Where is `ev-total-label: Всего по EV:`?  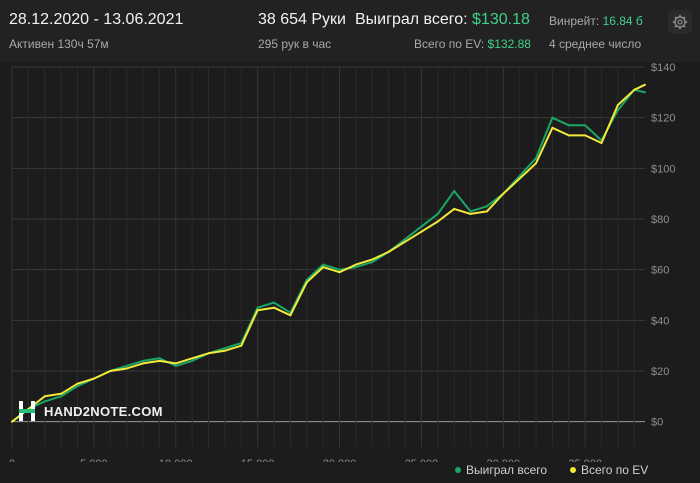
ev-total-label: Всего по EV: is located at coordinates (449, 44).